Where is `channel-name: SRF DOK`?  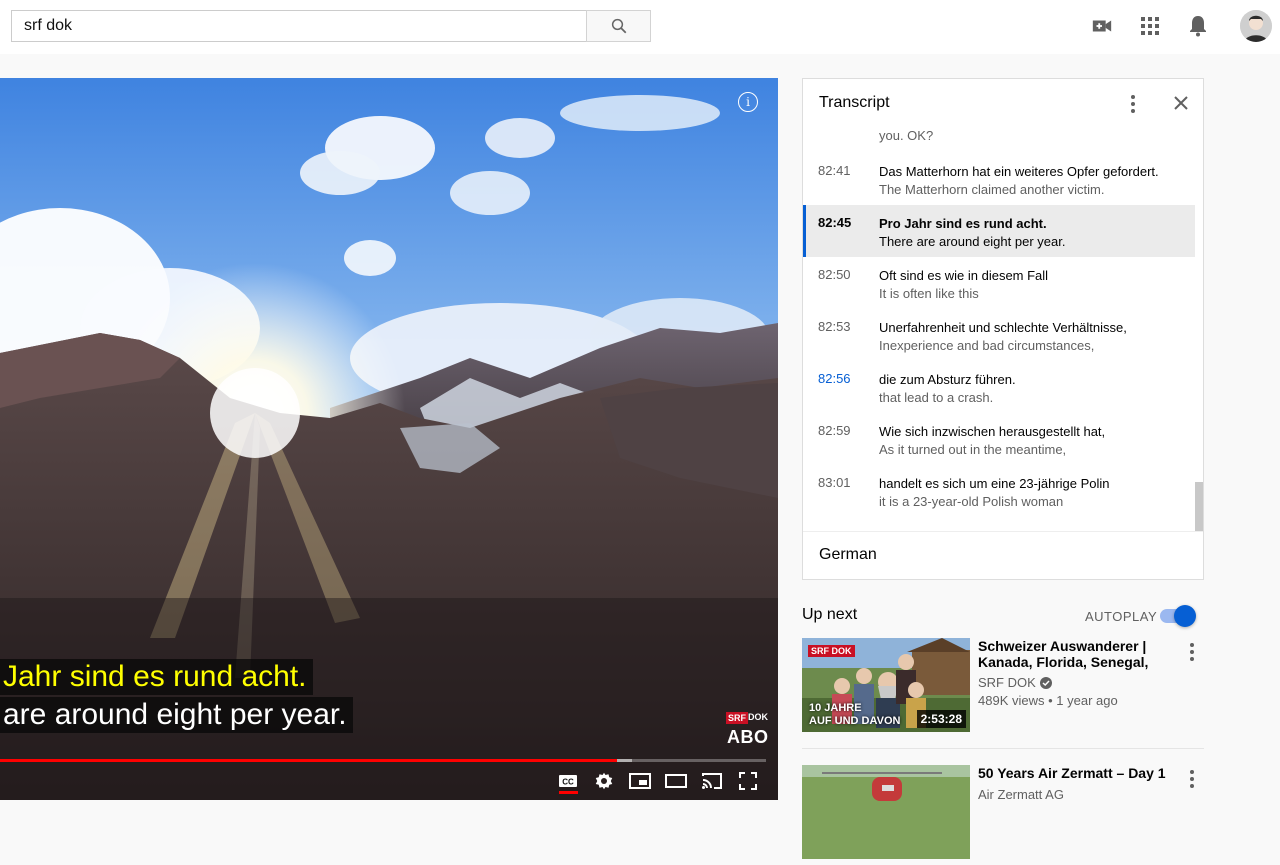
channel-name: SRF DOK is located at coordinates (1007, 682).